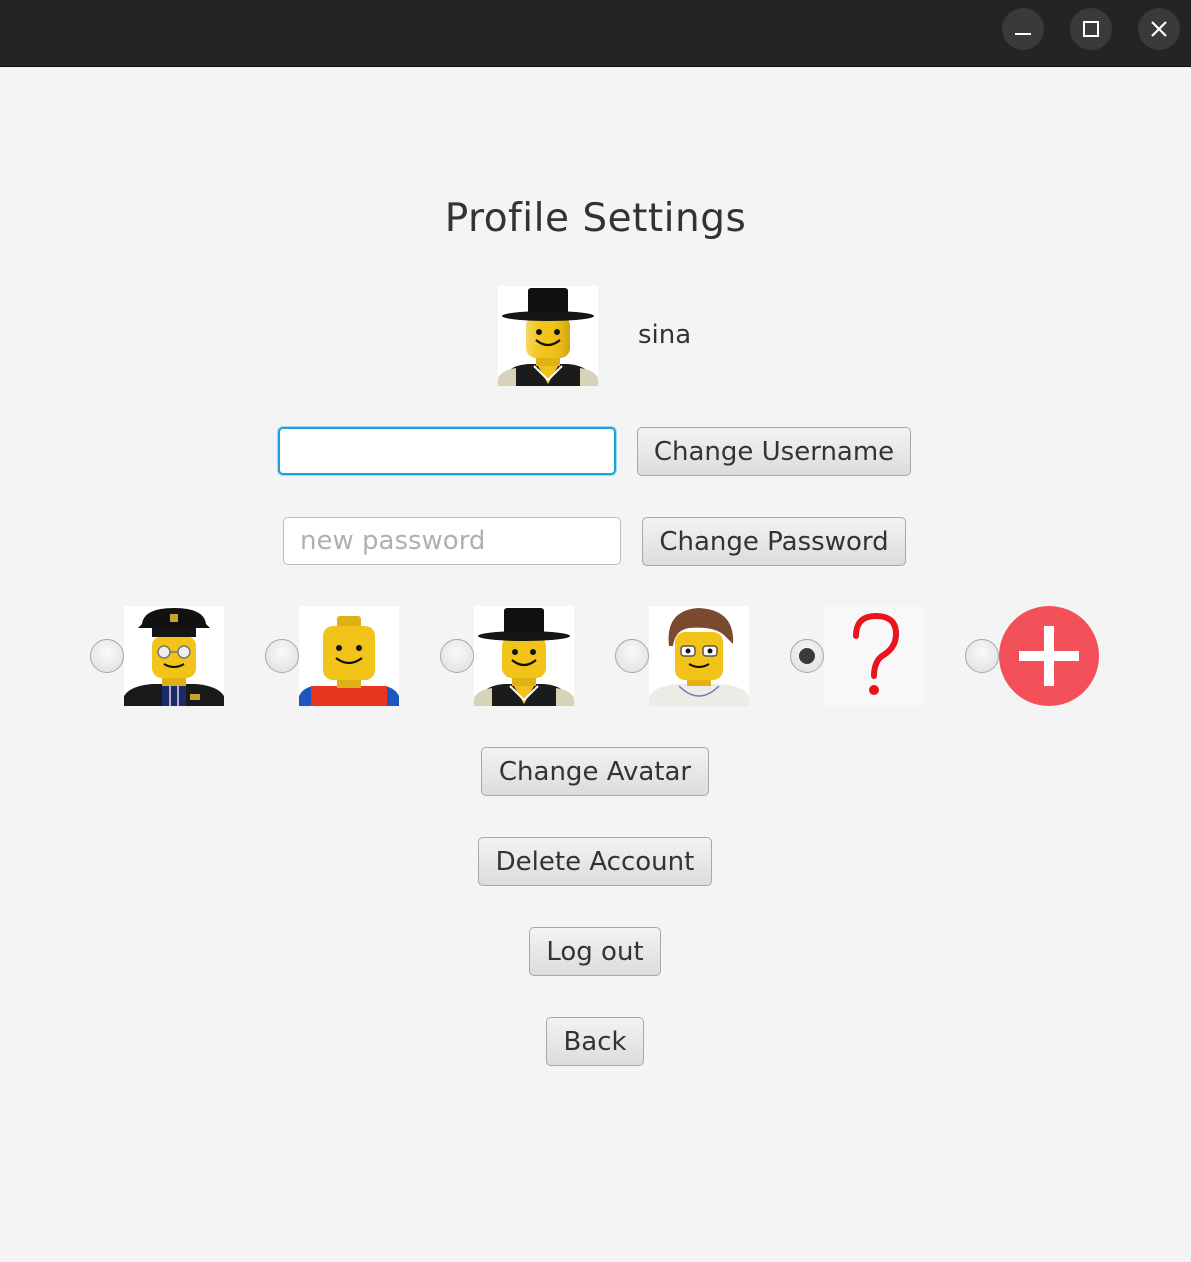 The height and width of the screenshot is (1262, 1191). What do you see at coordinates (349, 656) in the screenshot?
I see `avatar-classic-image` at bounding box center [349, 656].